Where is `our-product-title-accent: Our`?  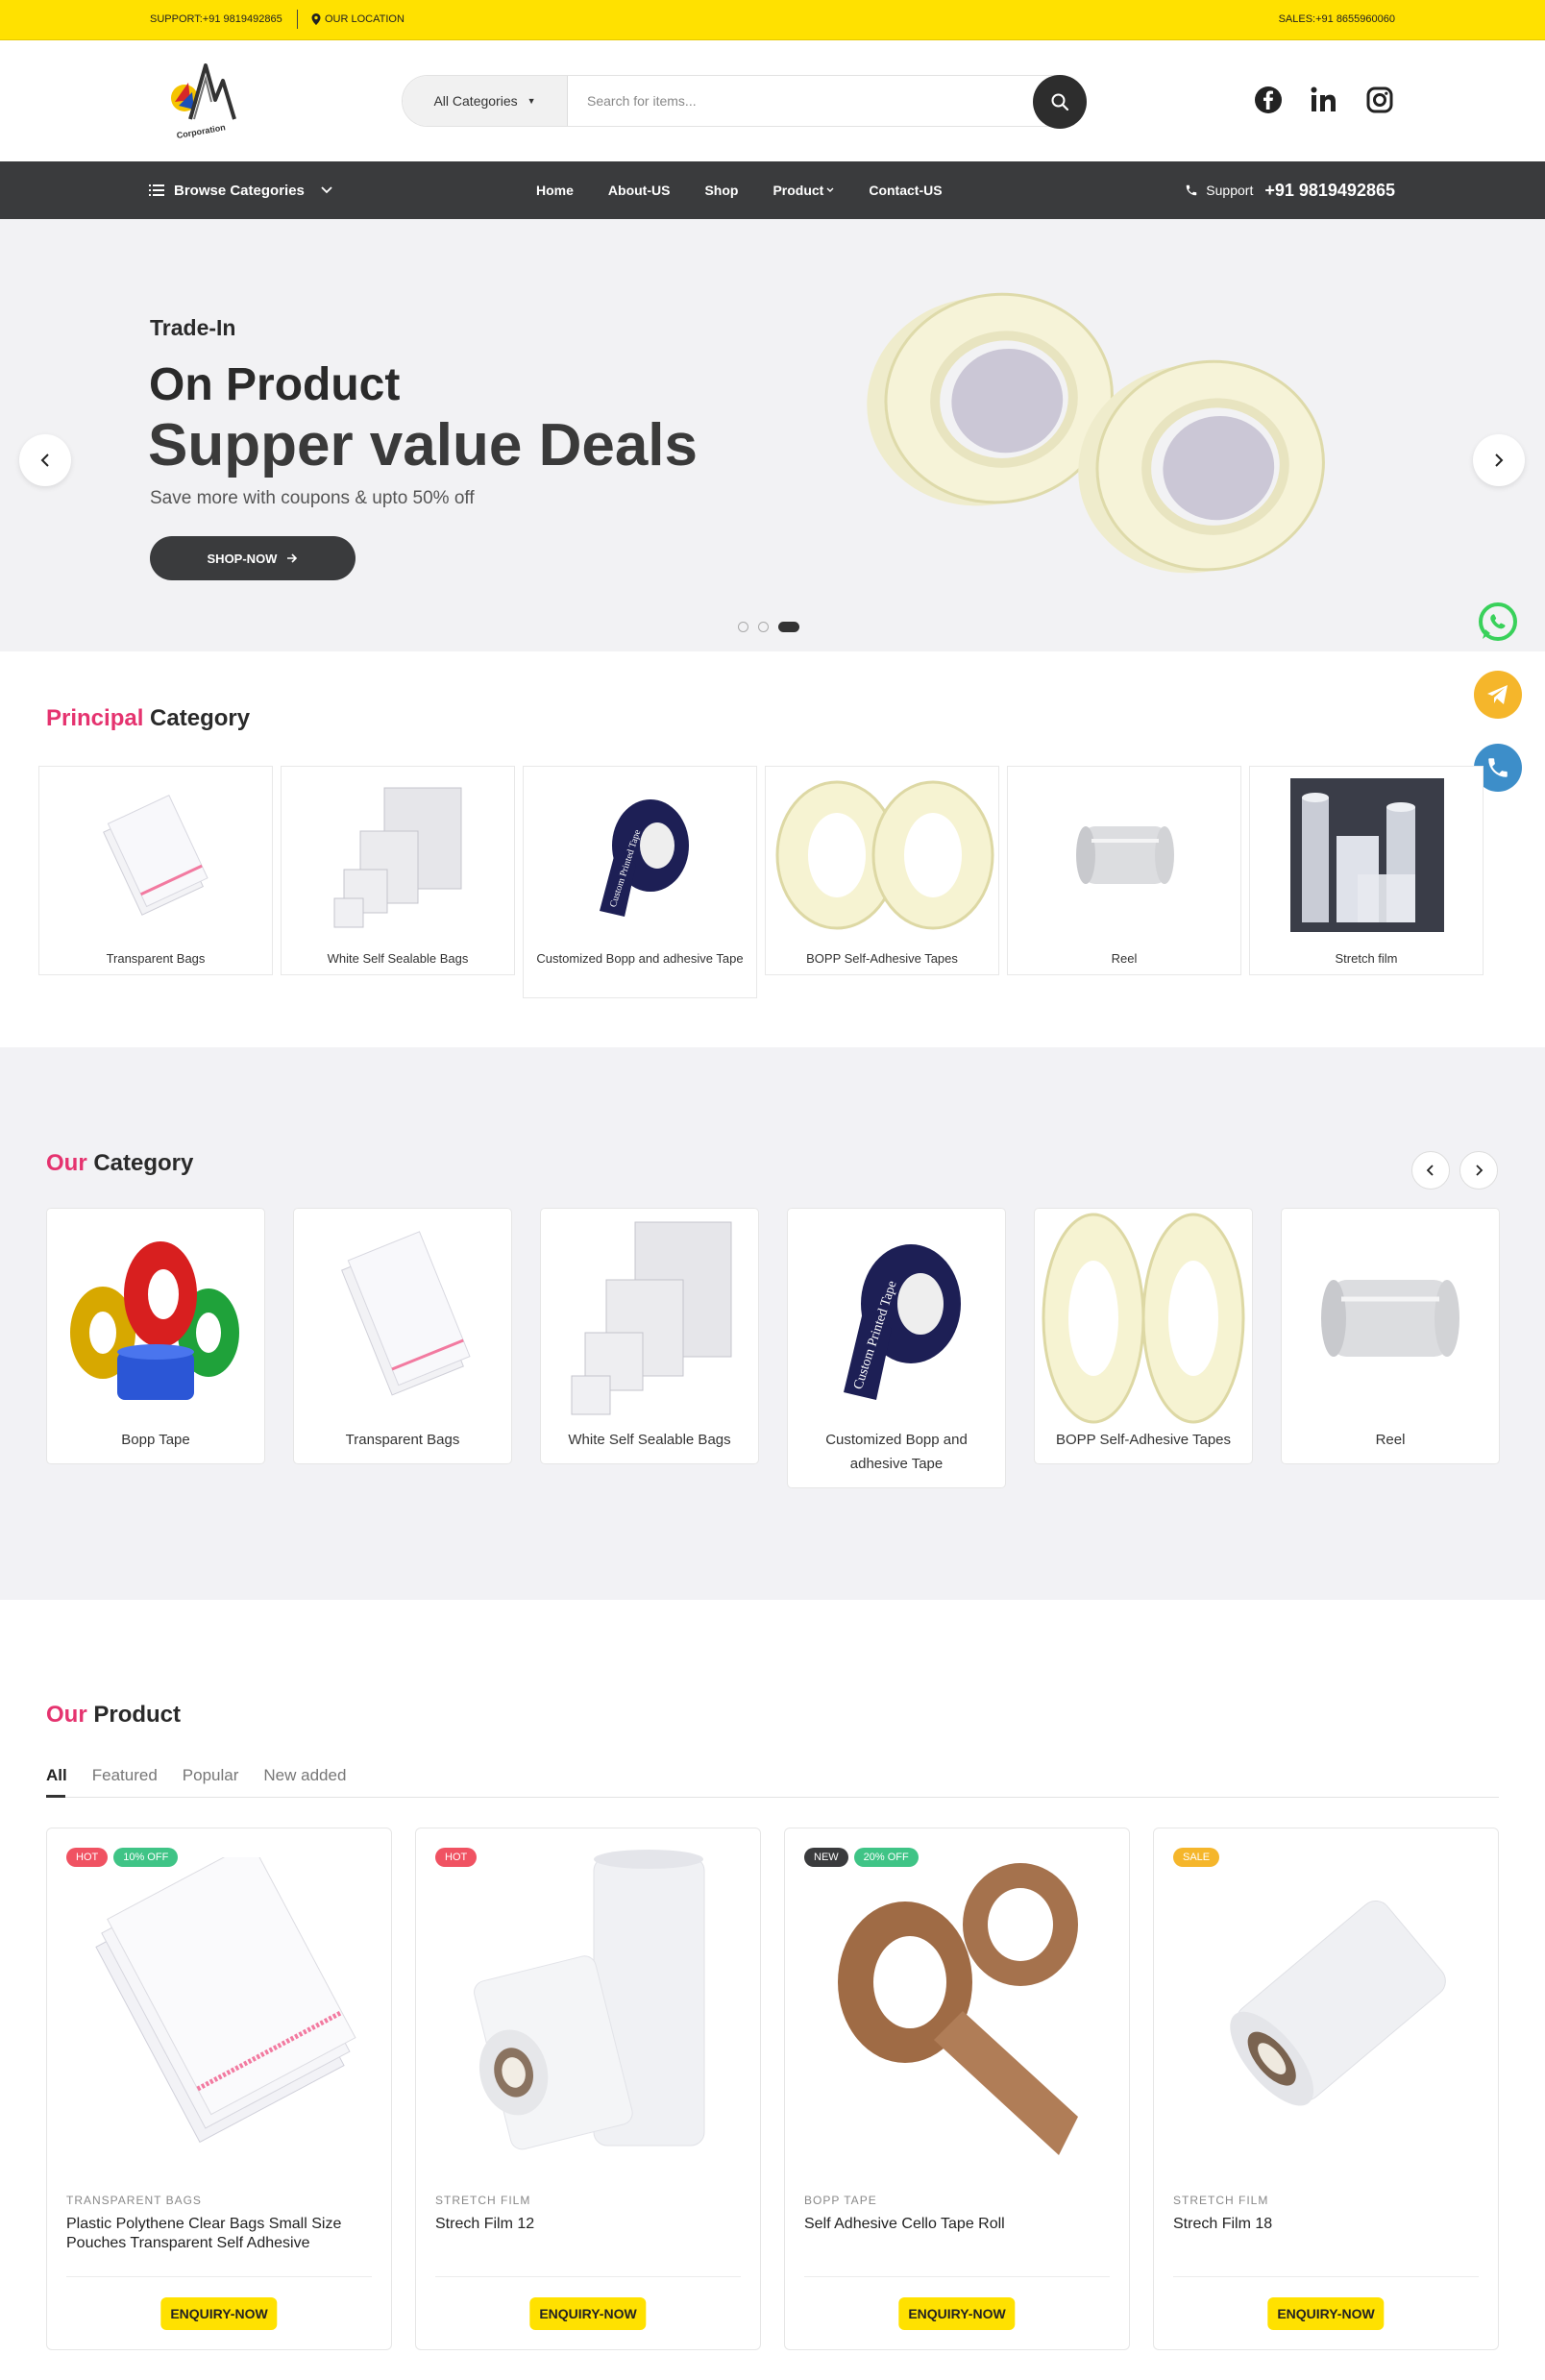
our-product-title-accent: Our is located at coordinates (66, 1715).